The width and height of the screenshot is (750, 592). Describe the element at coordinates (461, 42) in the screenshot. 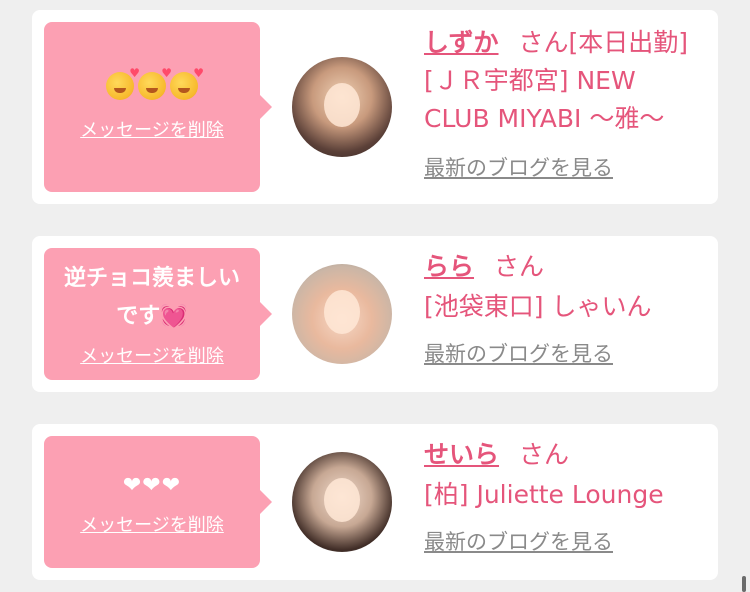

I see `cast-name-link: しずか` at that location.